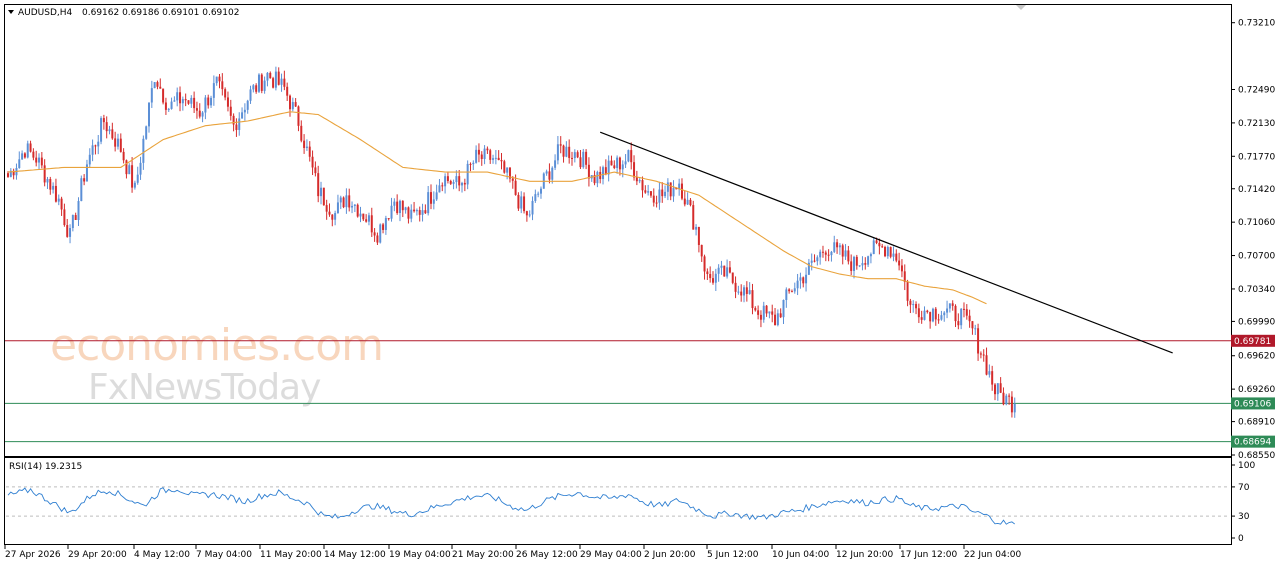 This screenshot has width=1280, height=567. What do you see at coordinates (1252, 443) in the screenshot?
I see `support-level-label: 0.68694` at bounding box center [1252, 443].